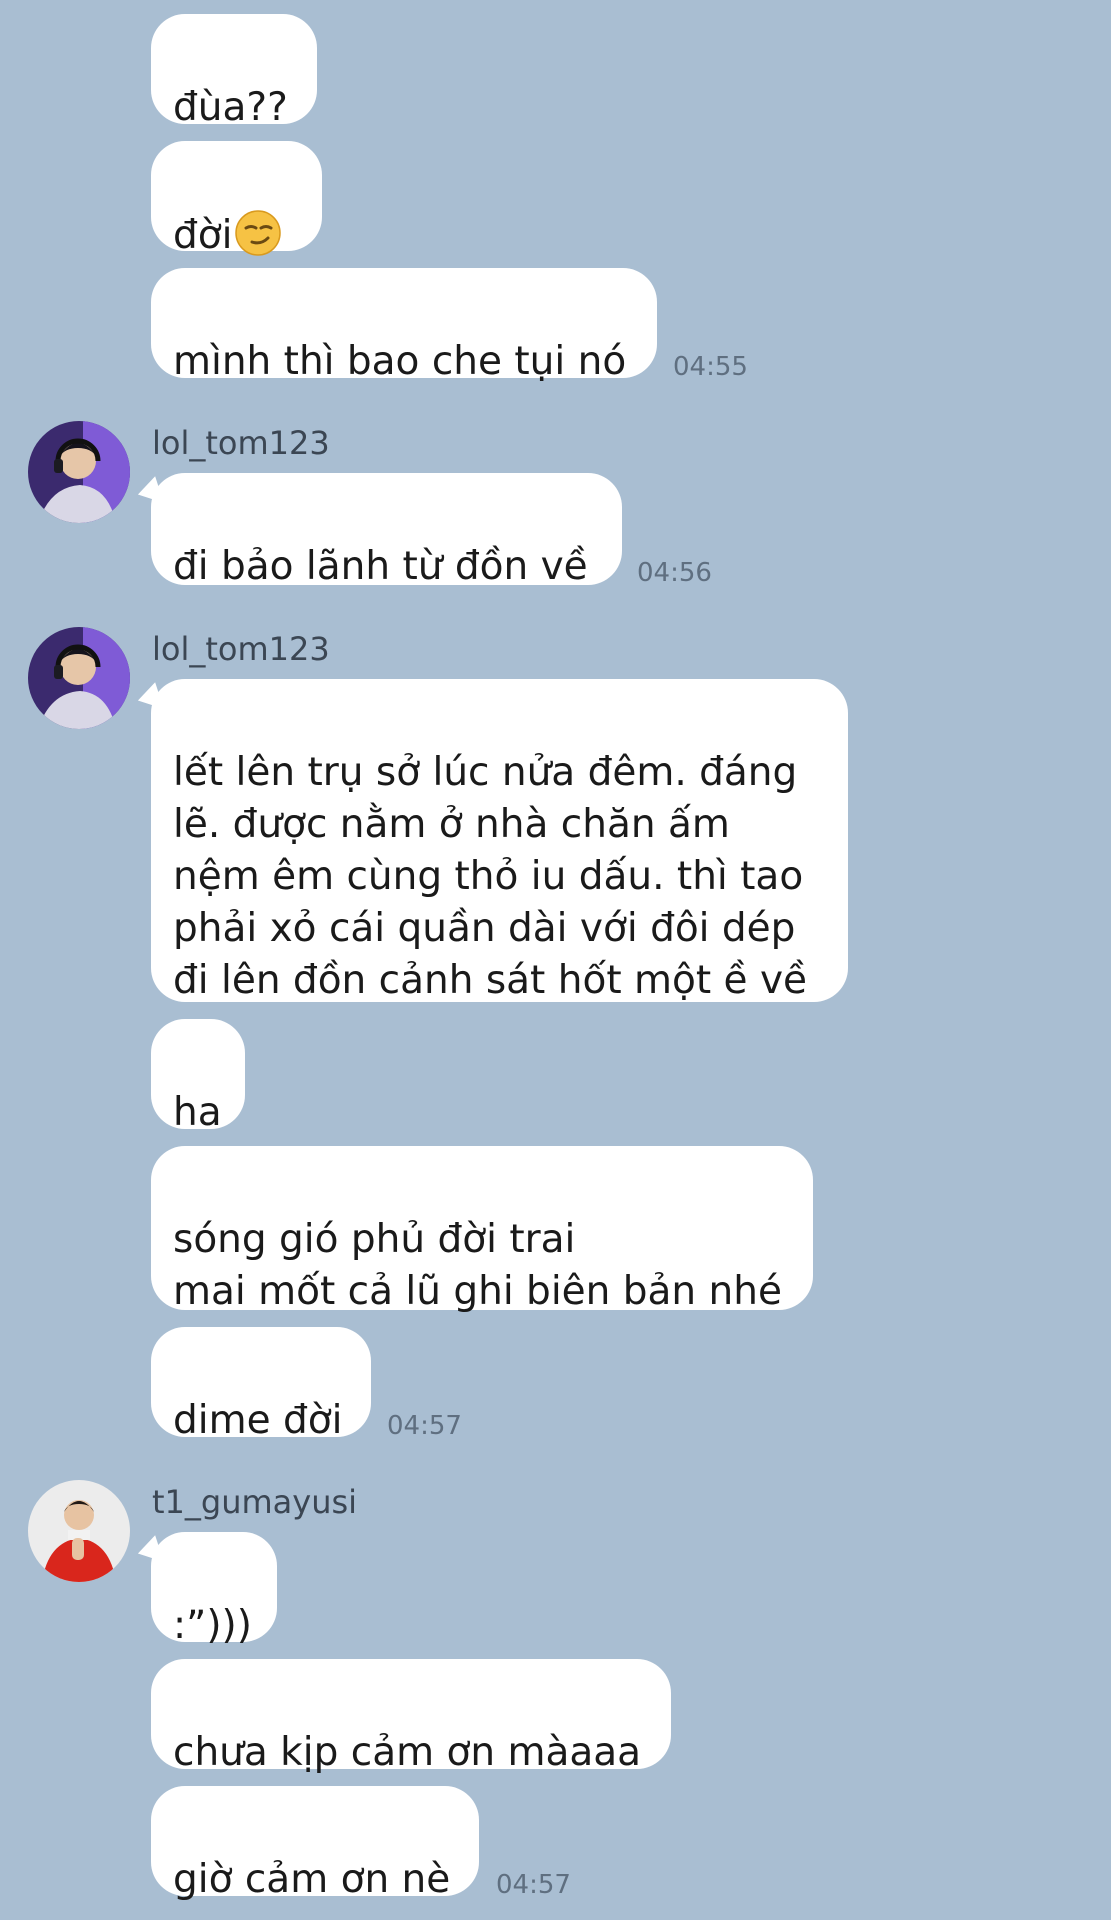 The image size is (1111, 1920). What do you see at coordinates (386, 531) in the screenshot?
I see `message-bubble: đi bảo lãnh từ đồn về` at bounding box center [386, 531].